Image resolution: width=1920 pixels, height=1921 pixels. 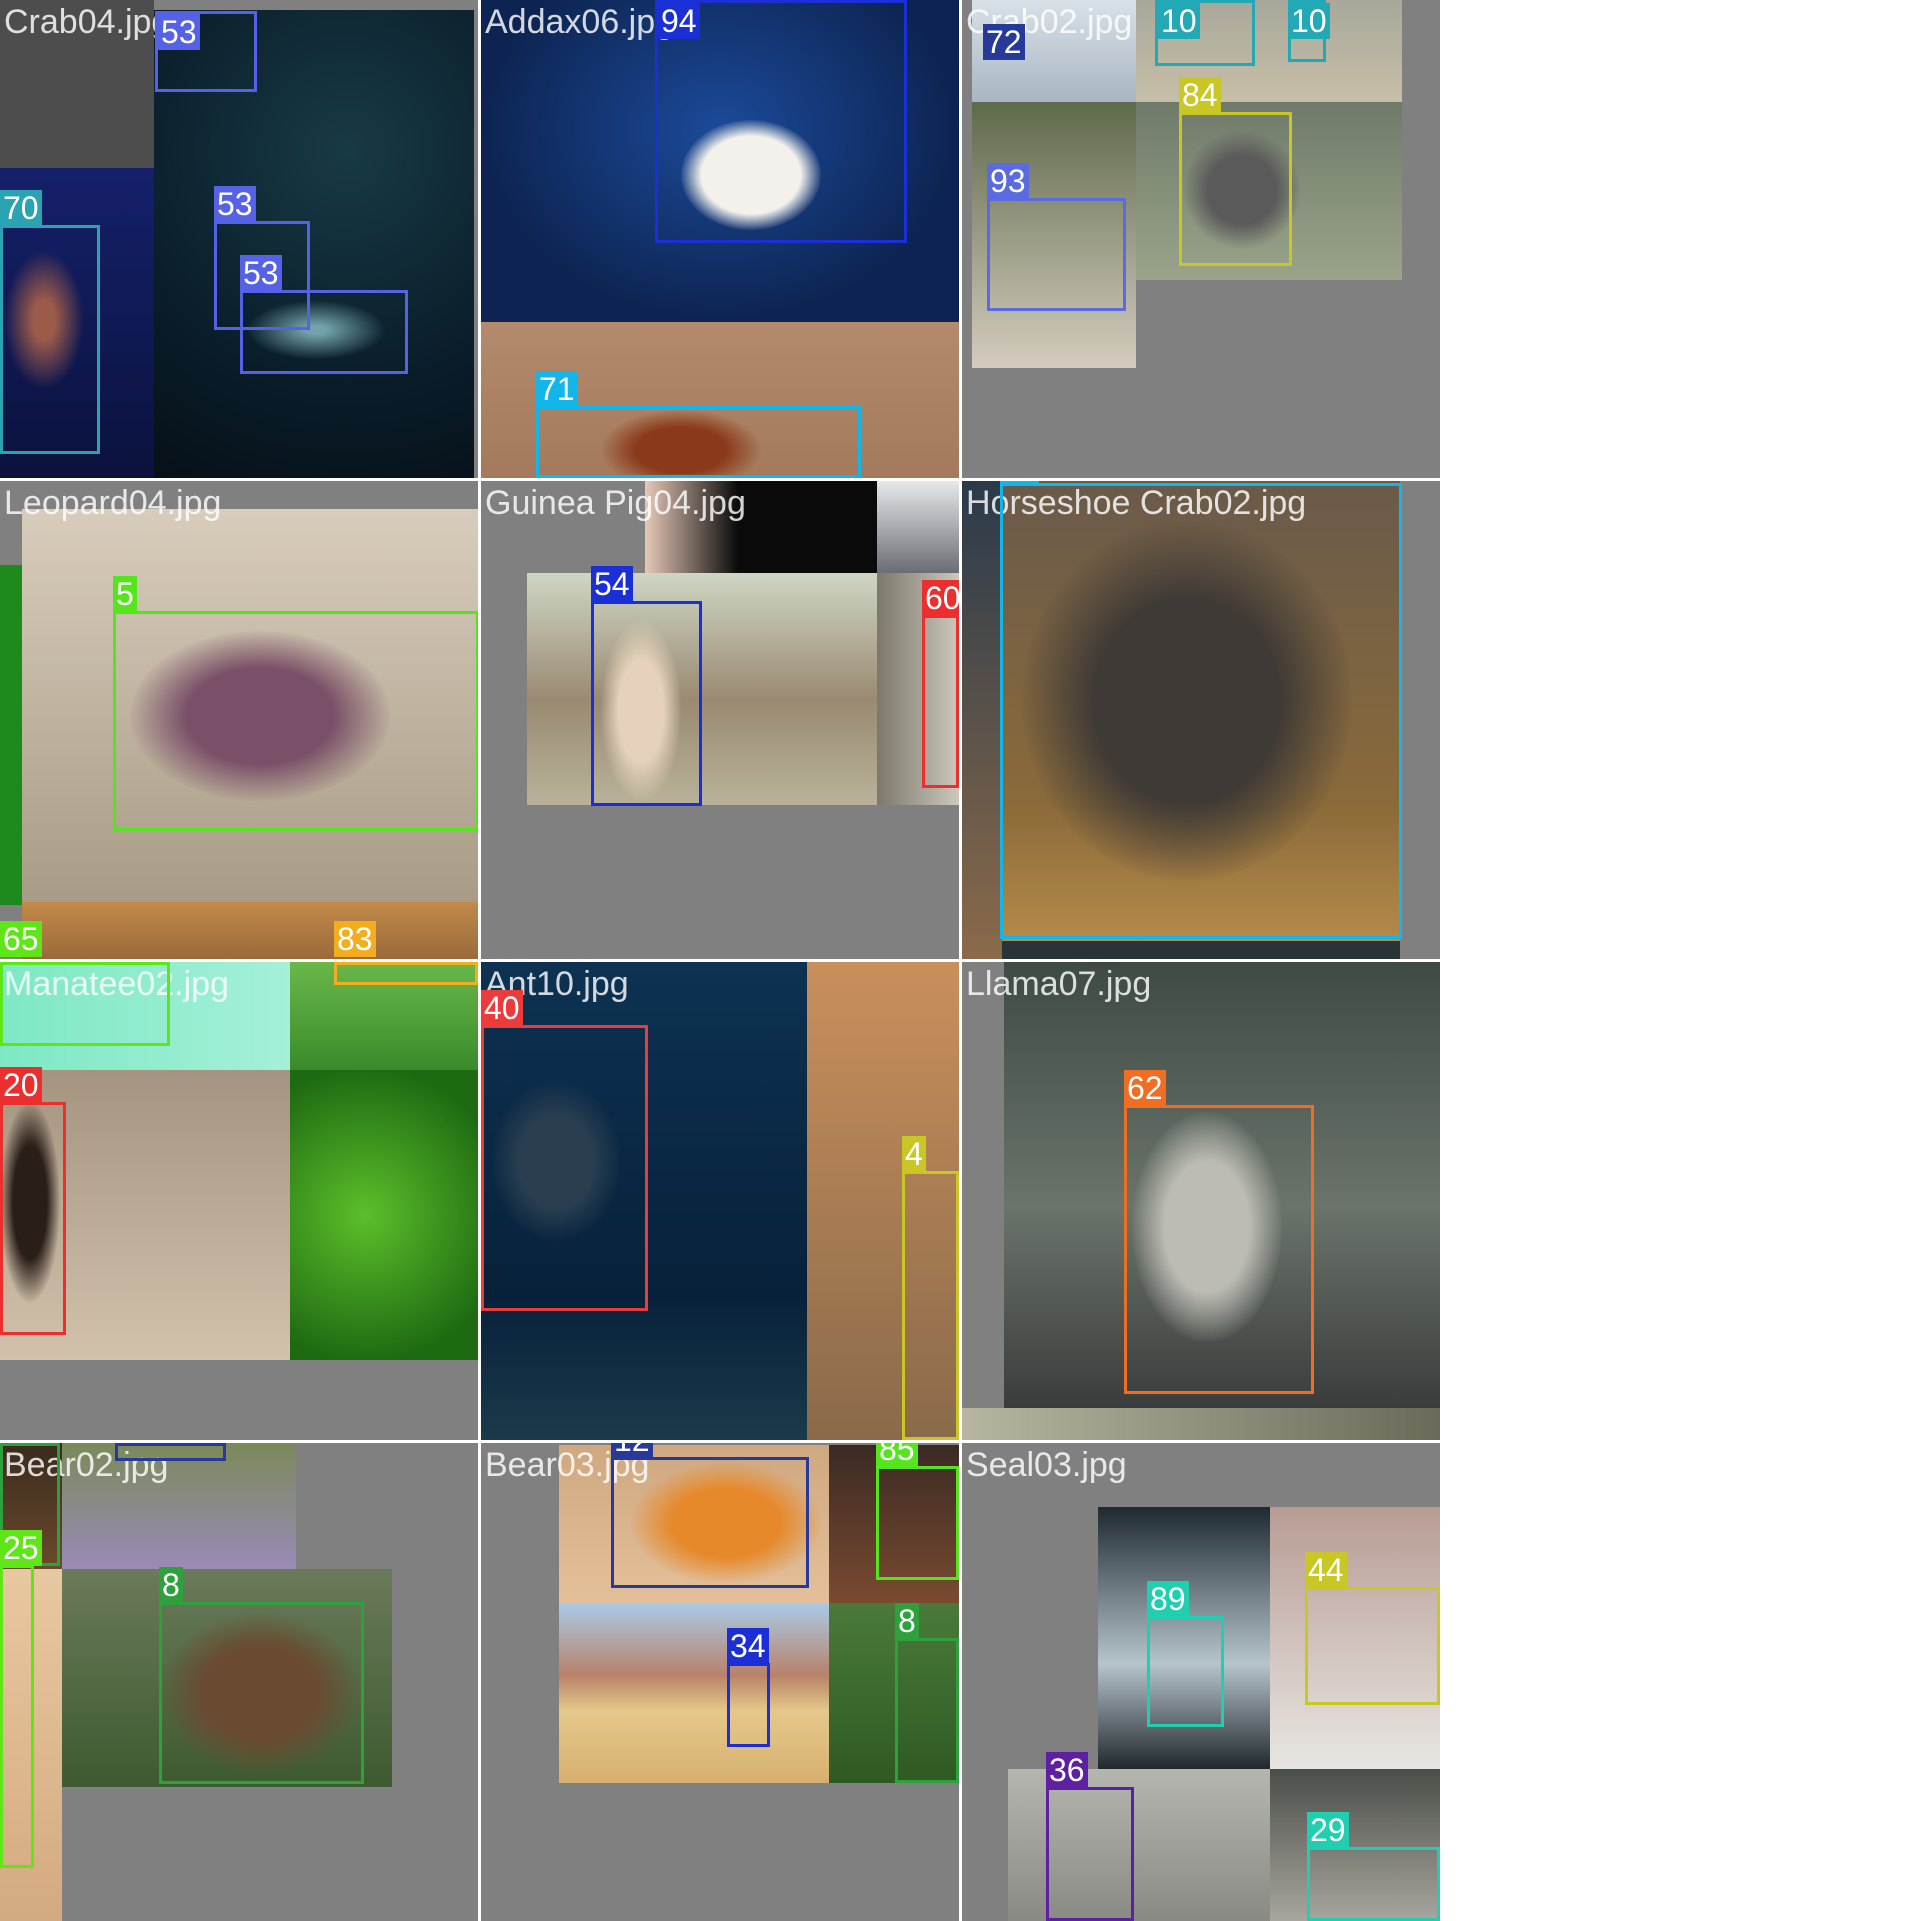 I want to click on box-label: 5, so click(x=125, y=594).